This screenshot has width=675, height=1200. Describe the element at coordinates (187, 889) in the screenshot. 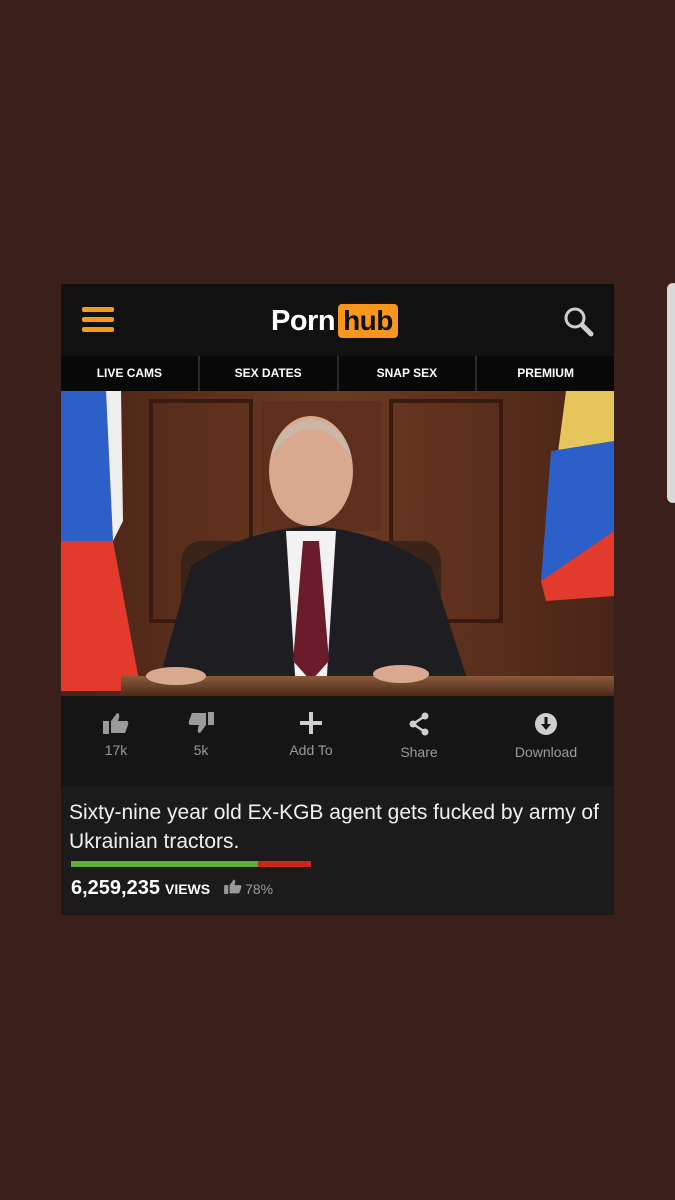

I see `views-label: VIEWS` at that location.